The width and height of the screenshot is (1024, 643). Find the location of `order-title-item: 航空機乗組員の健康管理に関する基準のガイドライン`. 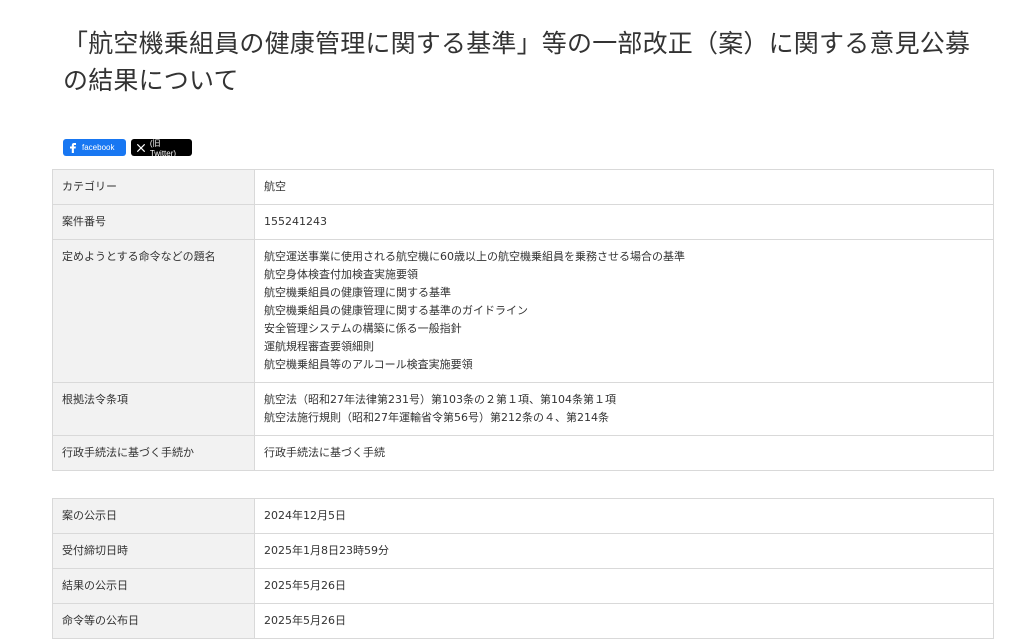

order-title-item: 航空機乗組員の健康管理に関する基準のガイドライン is located at coordinates (396, 310).